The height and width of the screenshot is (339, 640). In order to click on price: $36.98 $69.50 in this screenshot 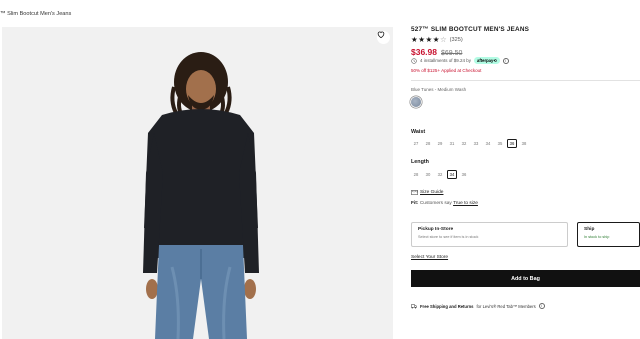, I will do `click(436, 52)`.